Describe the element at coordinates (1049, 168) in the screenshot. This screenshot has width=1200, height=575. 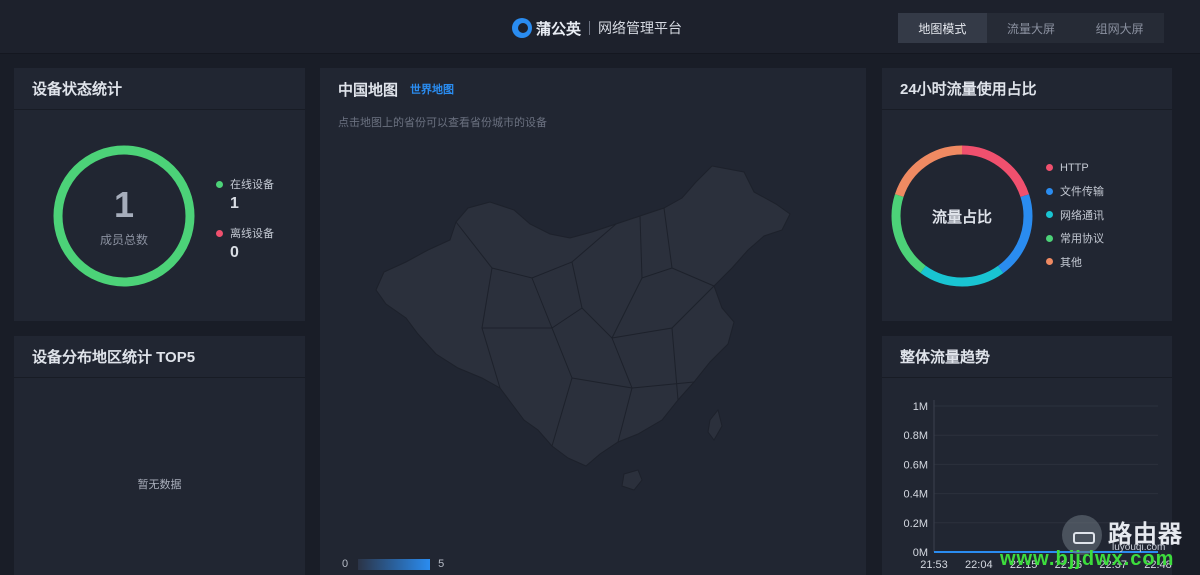
I see `http-dot-icon` at that location.